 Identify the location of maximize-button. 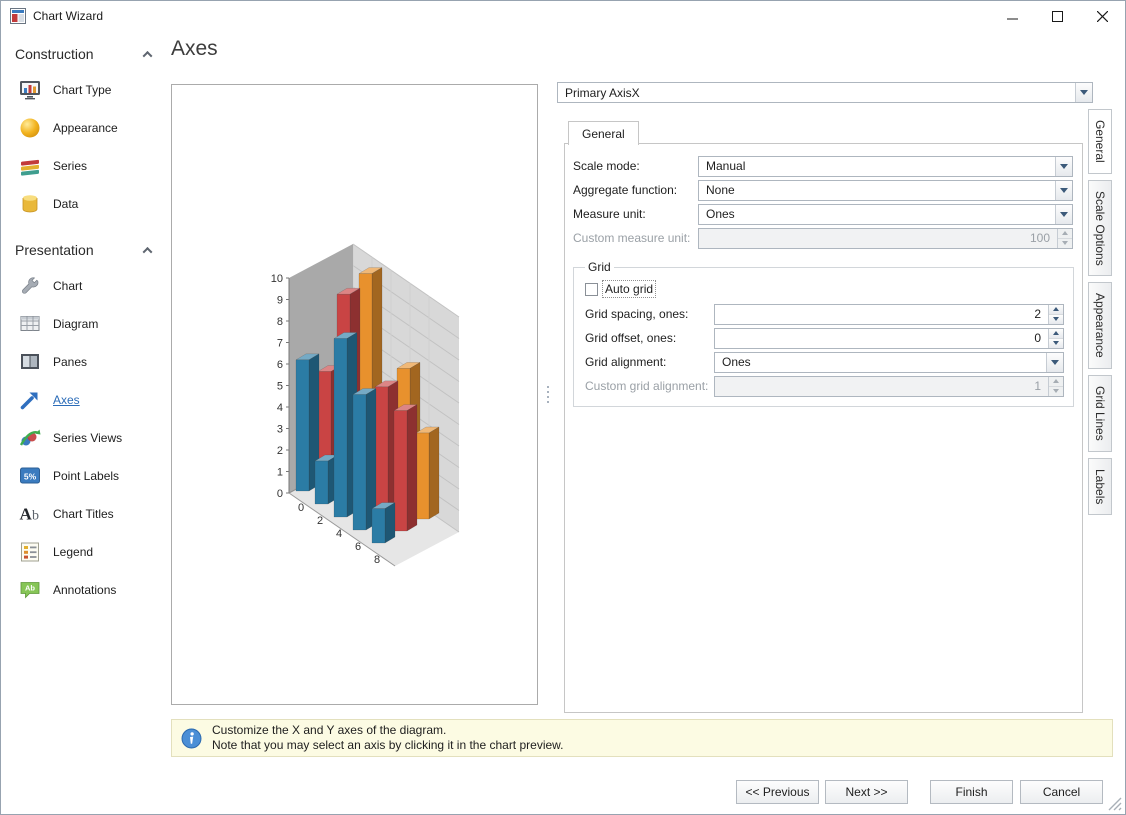
(1057, 16).